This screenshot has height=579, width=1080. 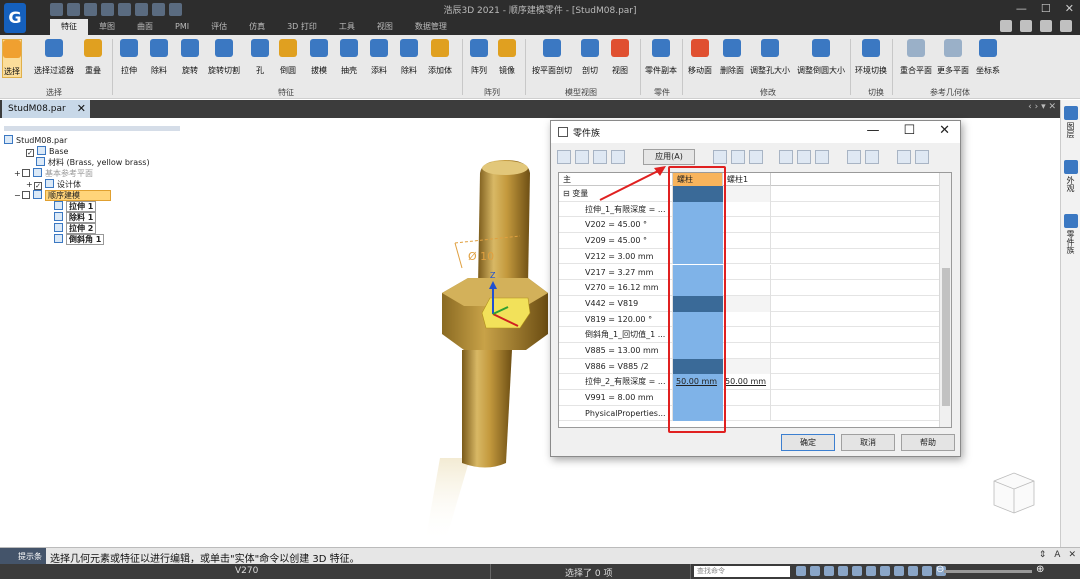 I want to click on document-tab: StudM08.par ✕, so click(x=46, y=109).